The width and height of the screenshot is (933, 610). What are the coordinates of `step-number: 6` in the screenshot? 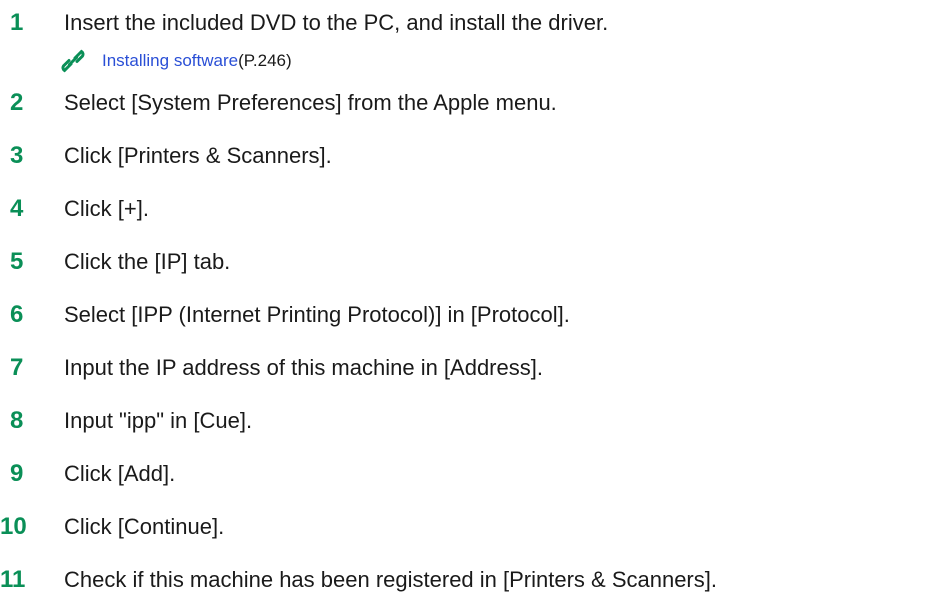 It's located at (17, 314).